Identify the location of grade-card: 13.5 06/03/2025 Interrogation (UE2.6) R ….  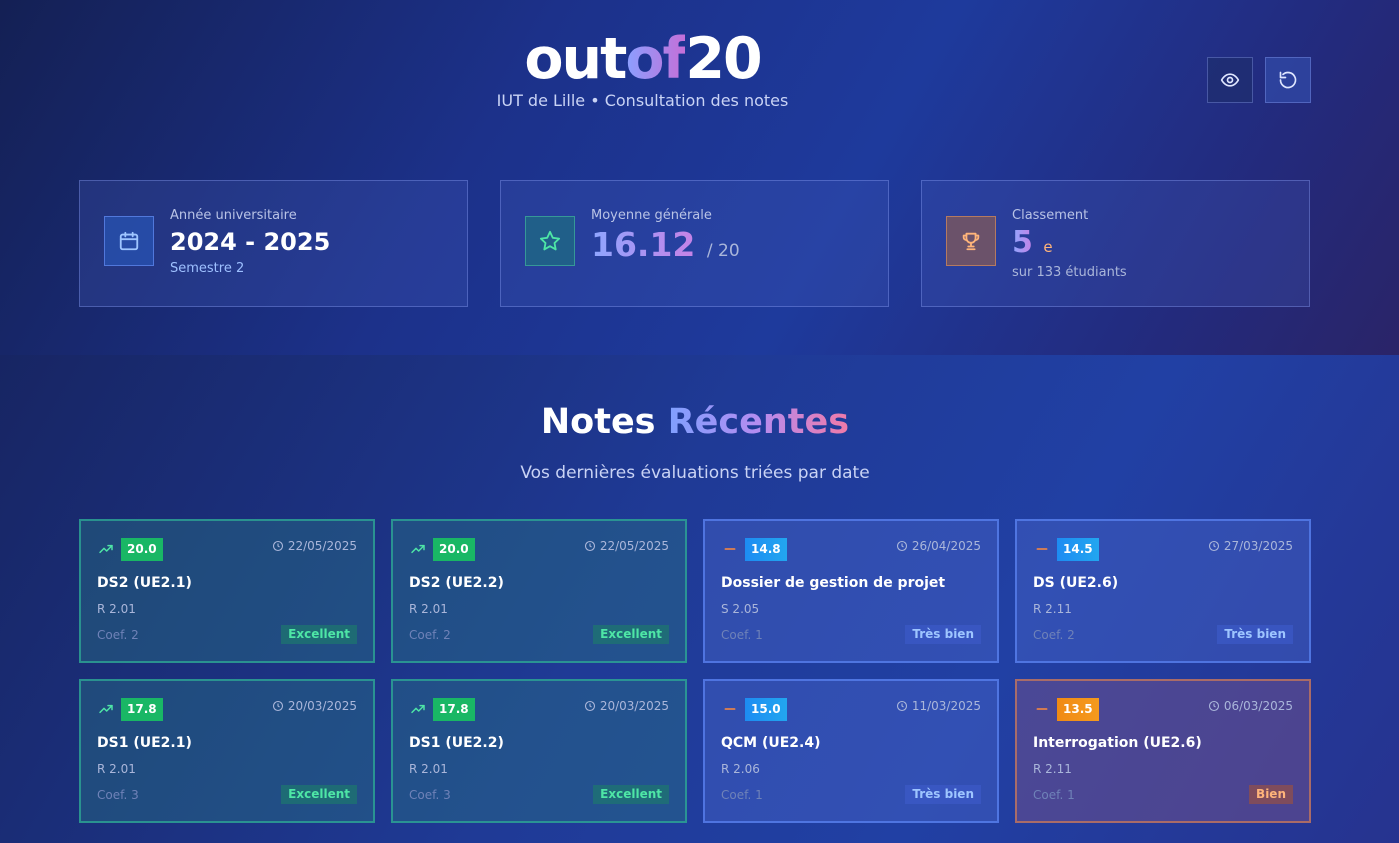
(1163, 751).